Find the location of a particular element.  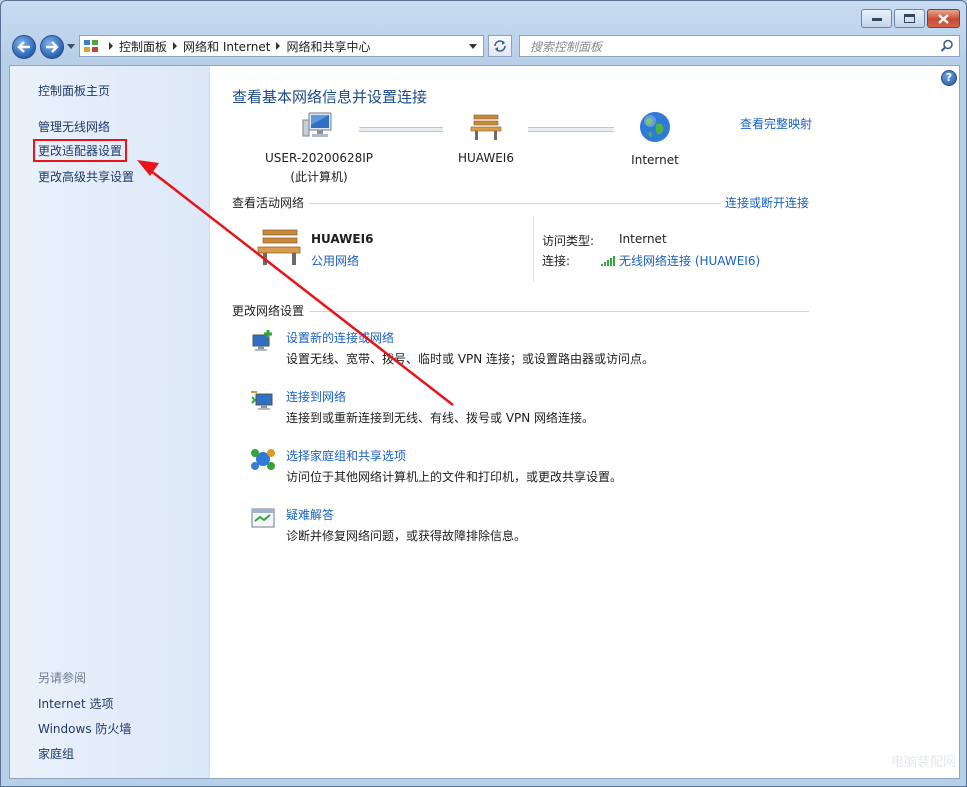

homegroup-icon is located at coordinates (263, 459).